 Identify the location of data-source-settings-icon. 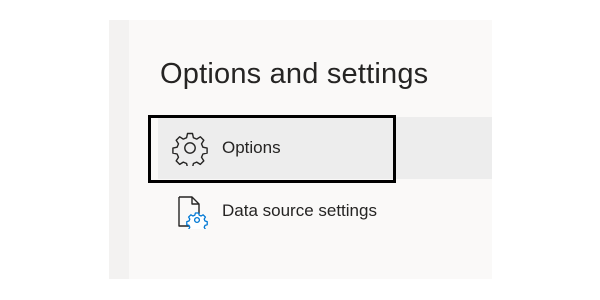
(190, 214).